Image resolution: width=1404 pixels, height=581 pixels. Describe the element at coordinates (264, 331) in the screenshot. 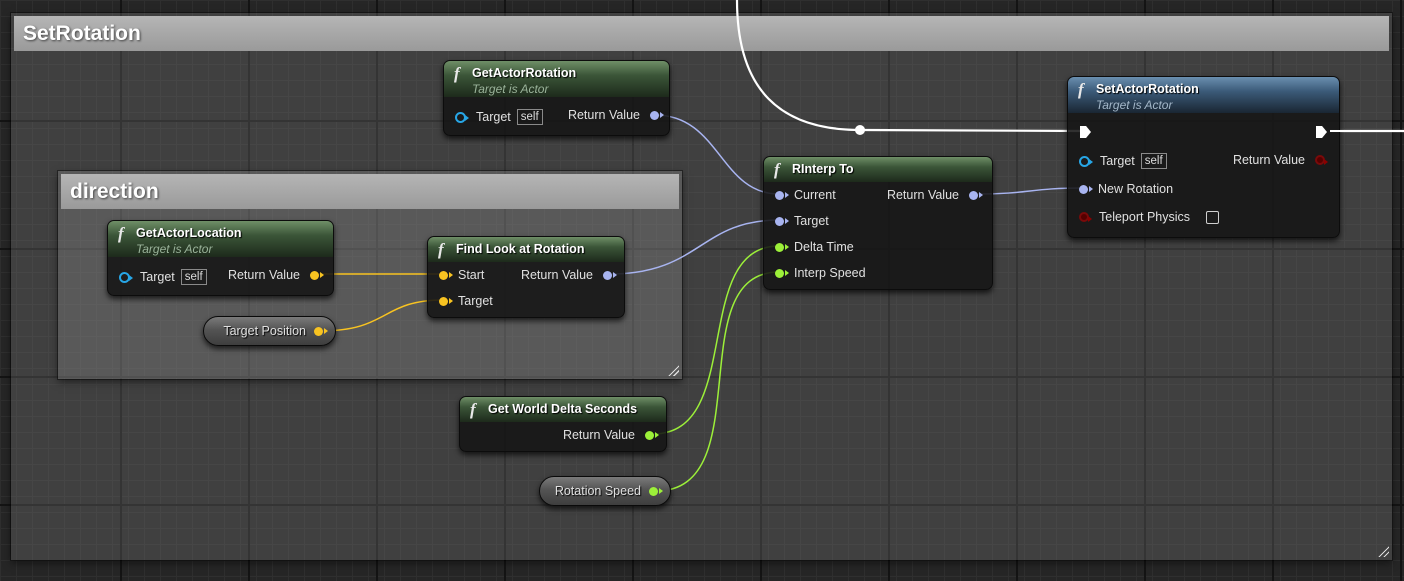

I see `variable-label: Target Position` at that location.